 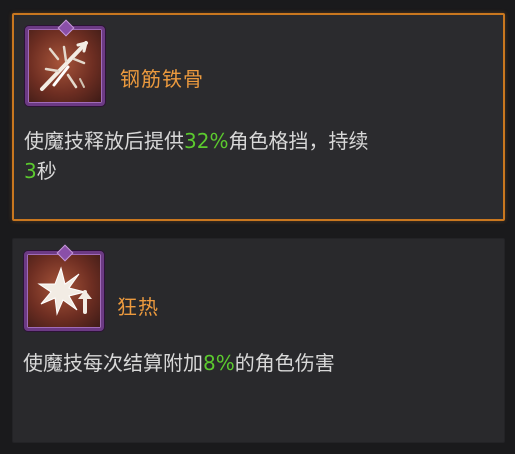 I want to click on starburst-up-arrow-icon, so click(x=64, y=287).